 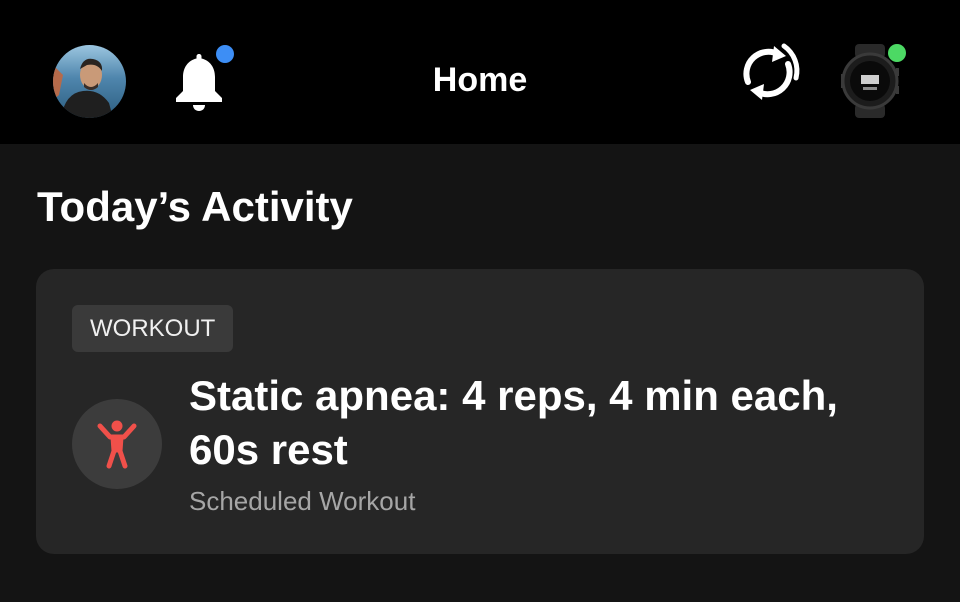 What do you see at coordinates (302, 501) in the screenshot?
I see `workout-subtitle: Scheduled Workout` at bounding box center [302, 501].